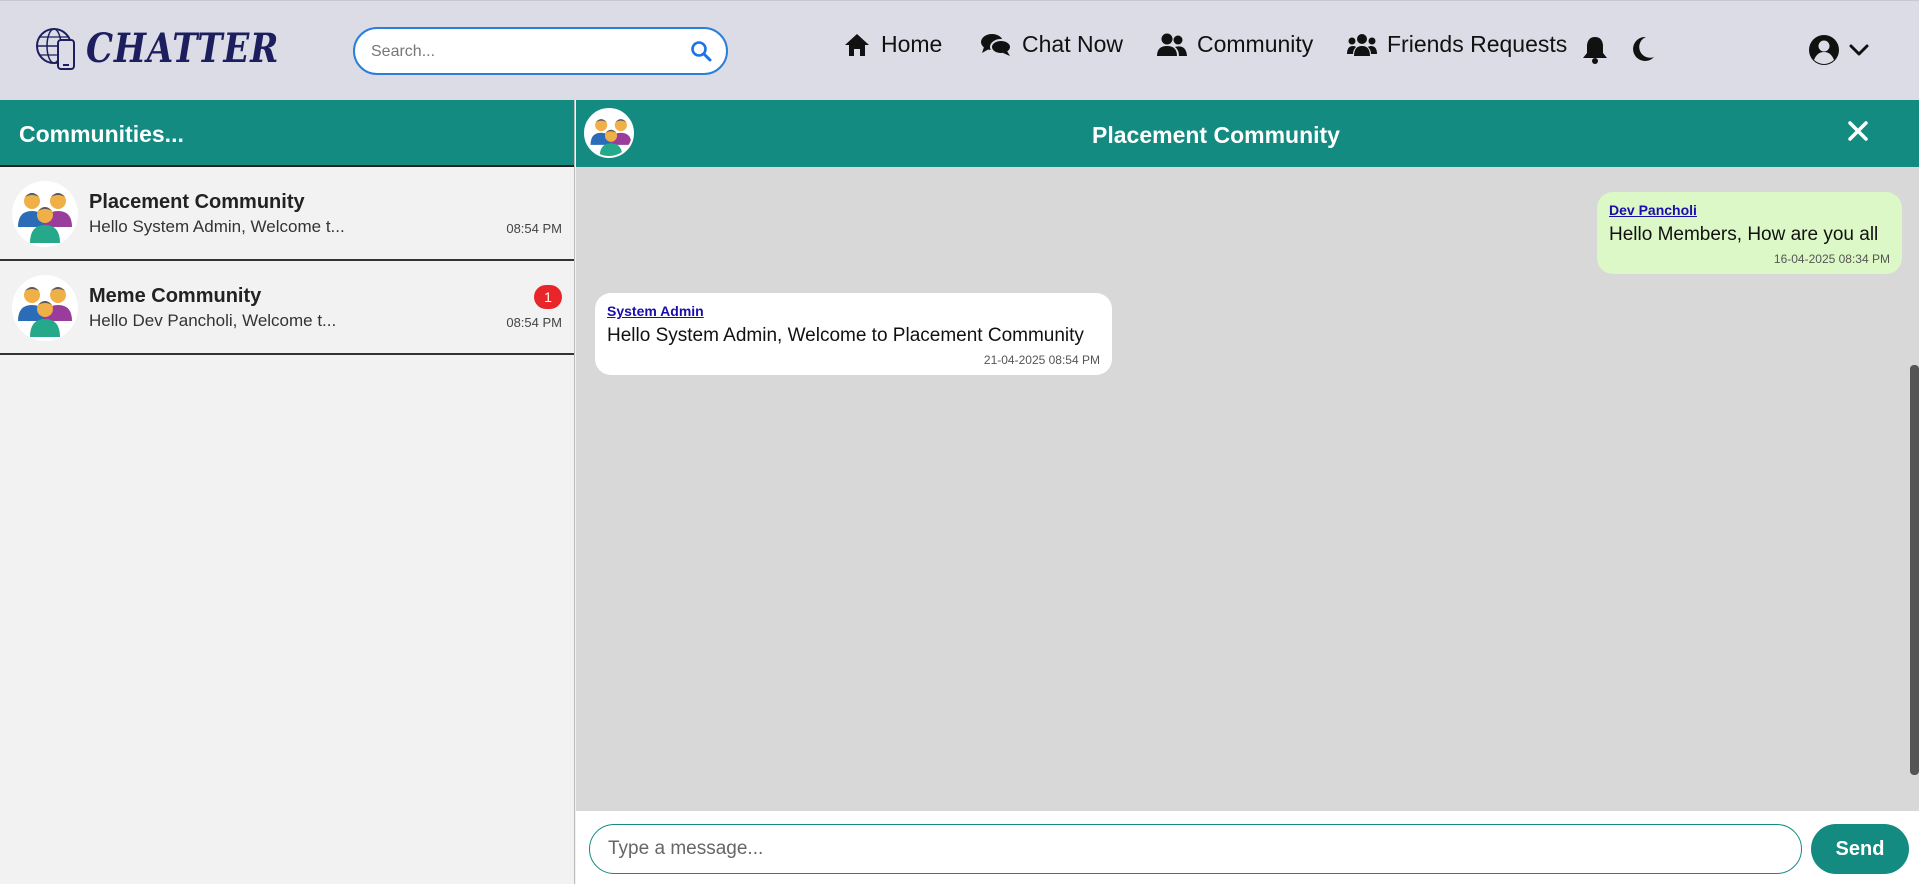  Describe the element at coordinates (1749, 210) in the screenshot. I see `message-sender-link: Dev Pancholi` at that location.